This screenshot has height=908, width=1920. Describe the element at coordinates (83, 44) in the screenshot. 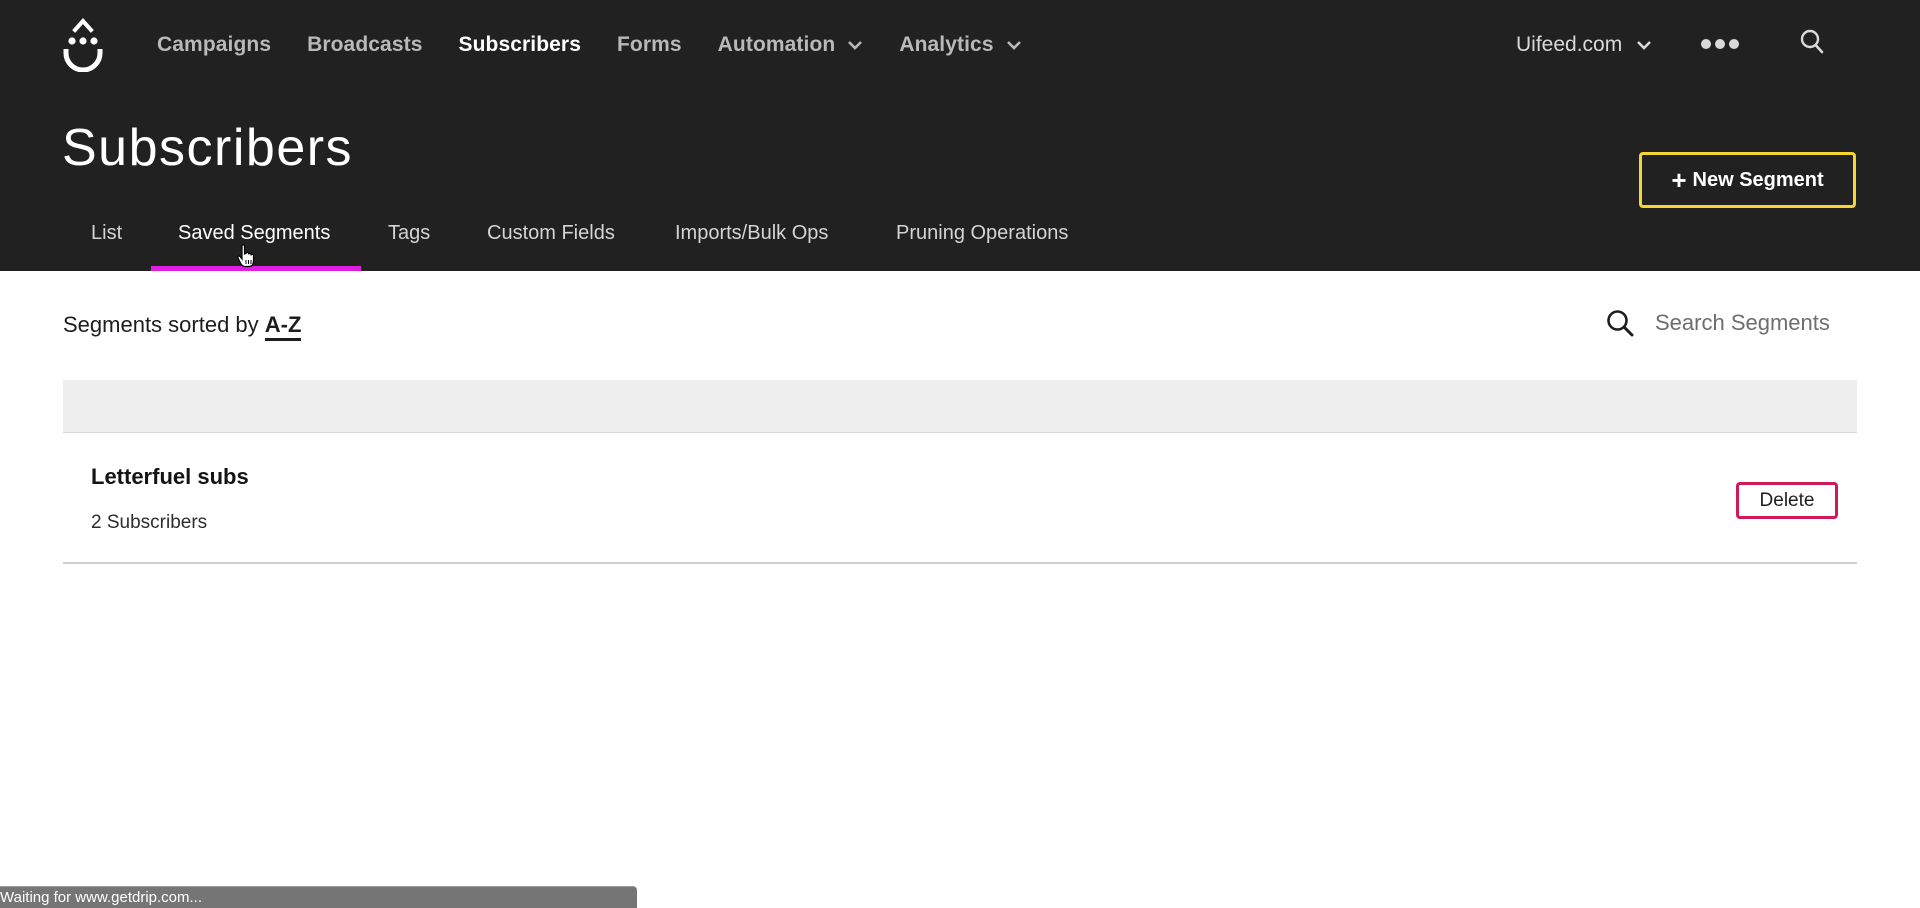

I see `drip-logo-icon` at that location.